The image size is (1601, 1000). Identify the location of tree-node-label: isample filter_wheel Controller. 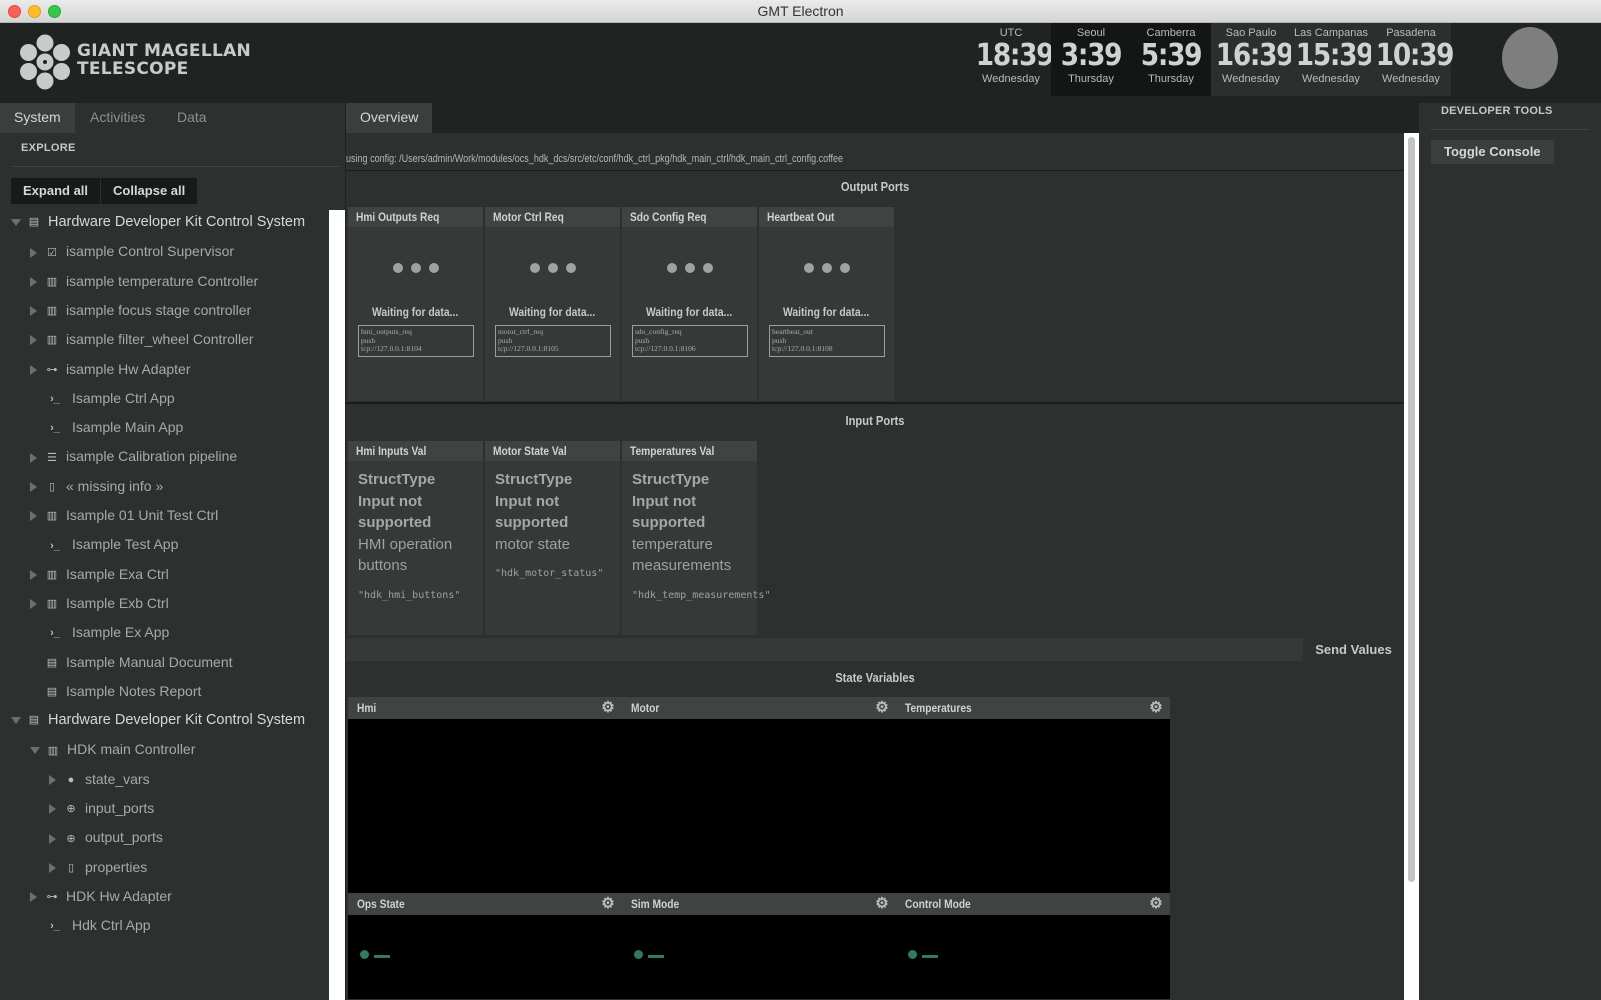
(160, 339).